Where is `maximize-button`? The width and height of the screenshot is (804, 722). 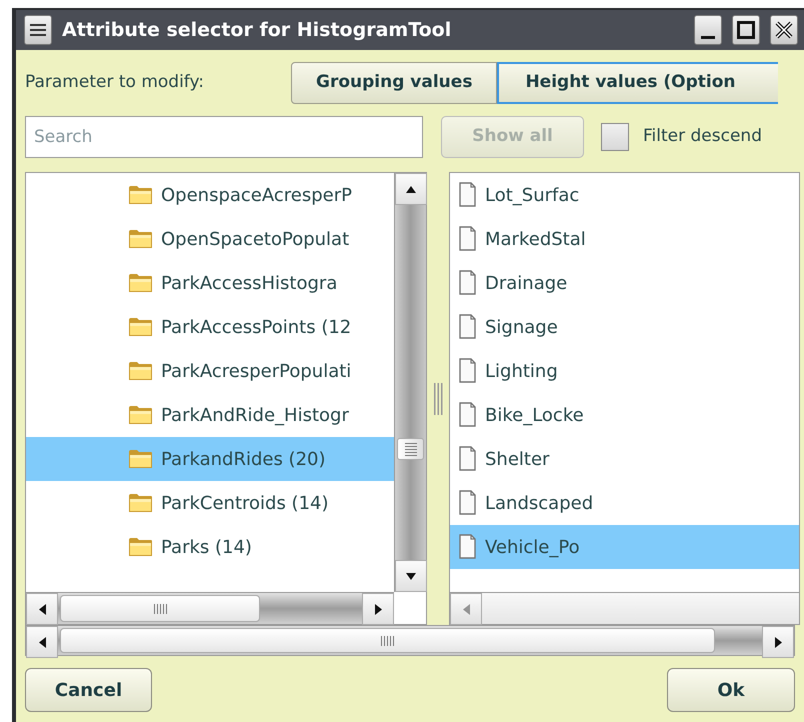
maximize-button is located at coordinates (746, 30).